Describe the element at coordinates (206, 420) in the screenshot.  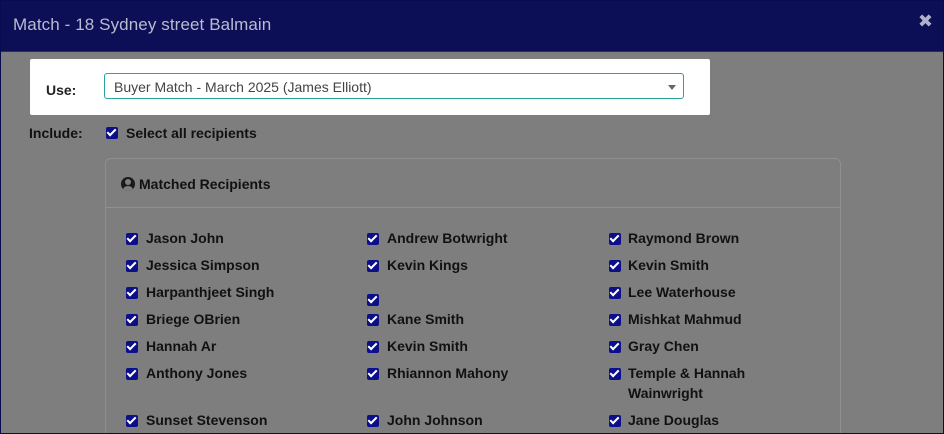
I see `recipient-name: Sunset Stevenson` at that location.